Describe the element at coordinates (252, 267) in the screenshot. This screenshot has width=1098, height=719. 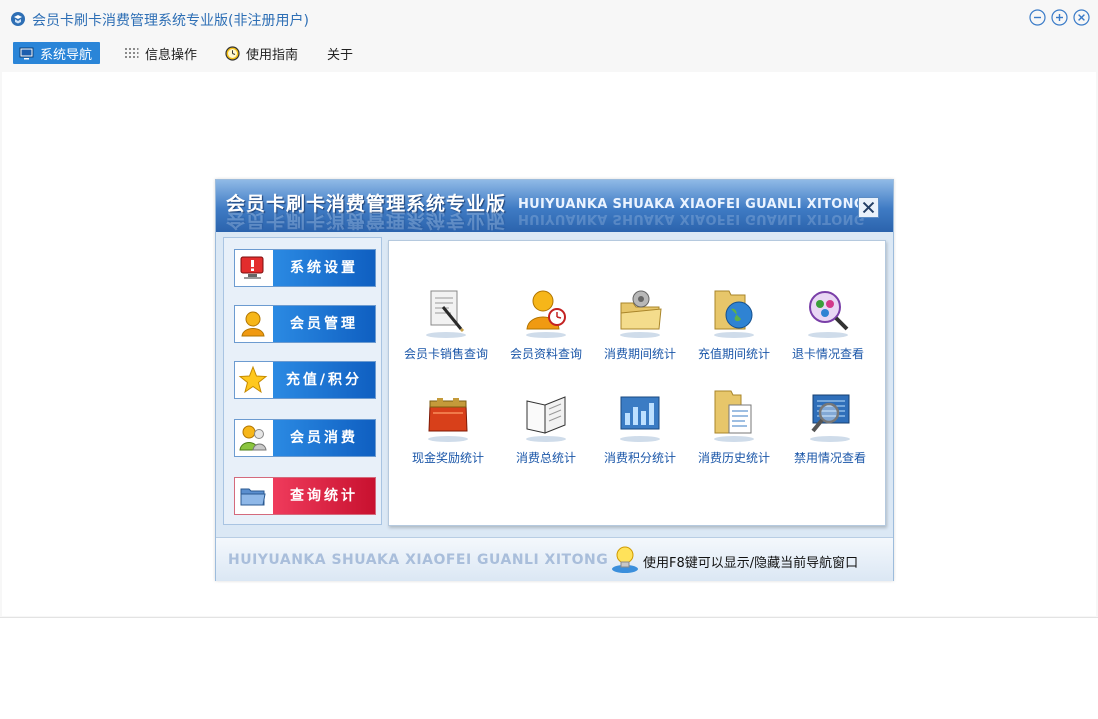
I see `settings-alert-icon` at that location.